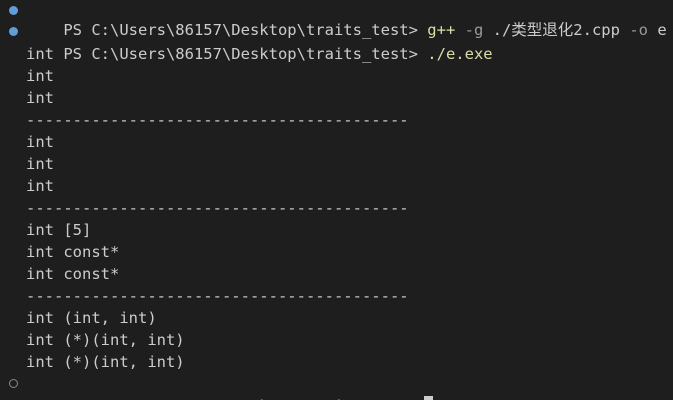  Describe the element at coordinates (91, 318) in the screenshot. I see `output-line: int (int, int)` at that location.